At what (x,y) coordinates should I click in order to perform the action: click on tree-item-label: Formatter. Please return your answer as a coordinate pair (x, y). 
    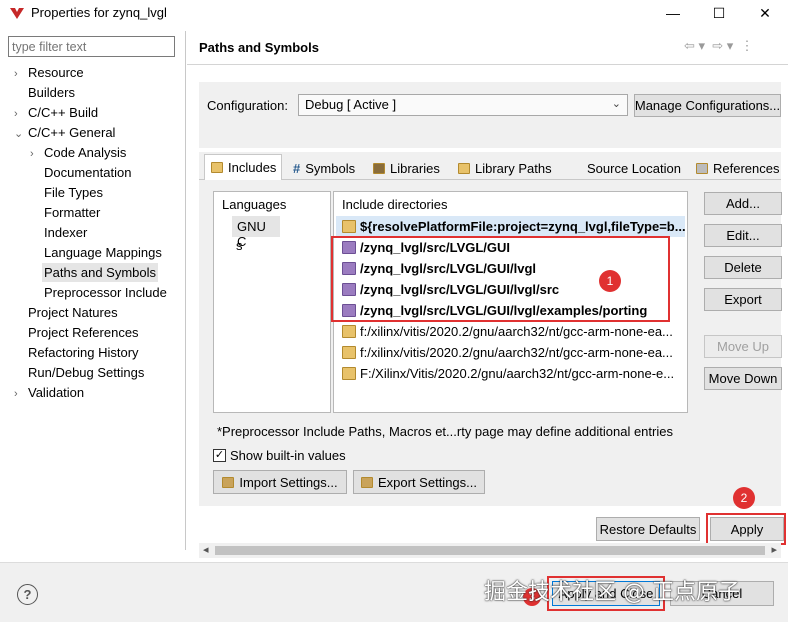
    Looking at the image, I should click on (72, 212).